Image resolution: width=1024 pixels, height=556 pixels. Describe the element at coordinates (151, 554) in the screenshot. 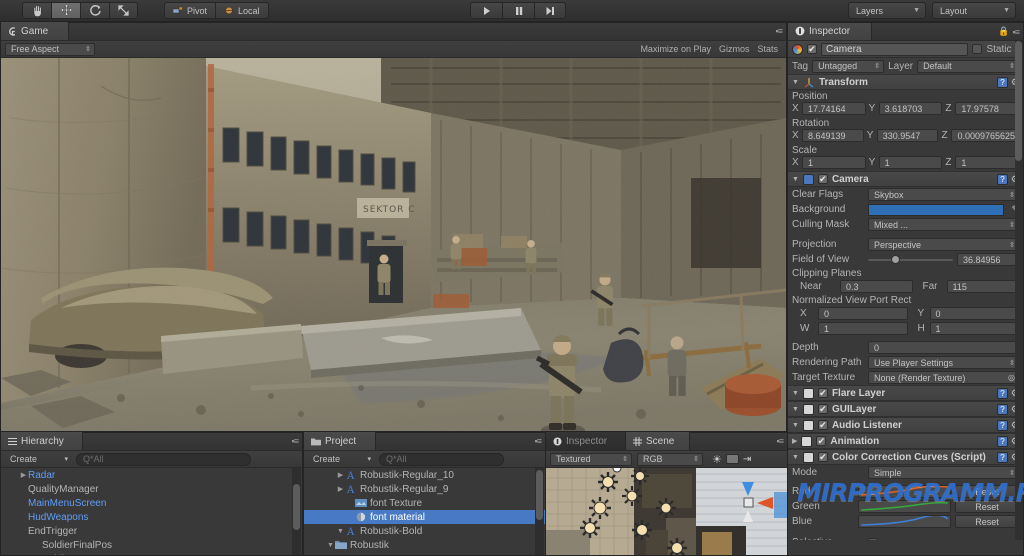

I see `hierarchy-item: ▶Soldier` at that location.